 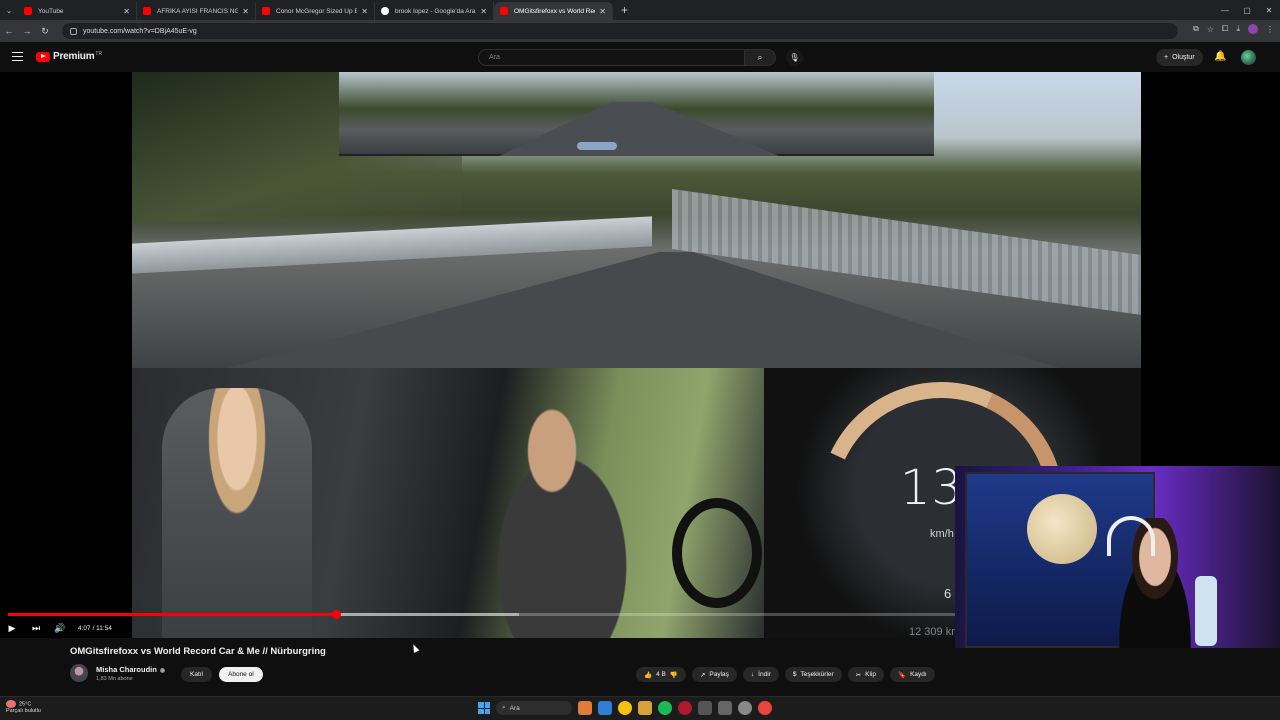 I want to click on notifications-bell-icon: 🔔, so click(x=1220, y=56).